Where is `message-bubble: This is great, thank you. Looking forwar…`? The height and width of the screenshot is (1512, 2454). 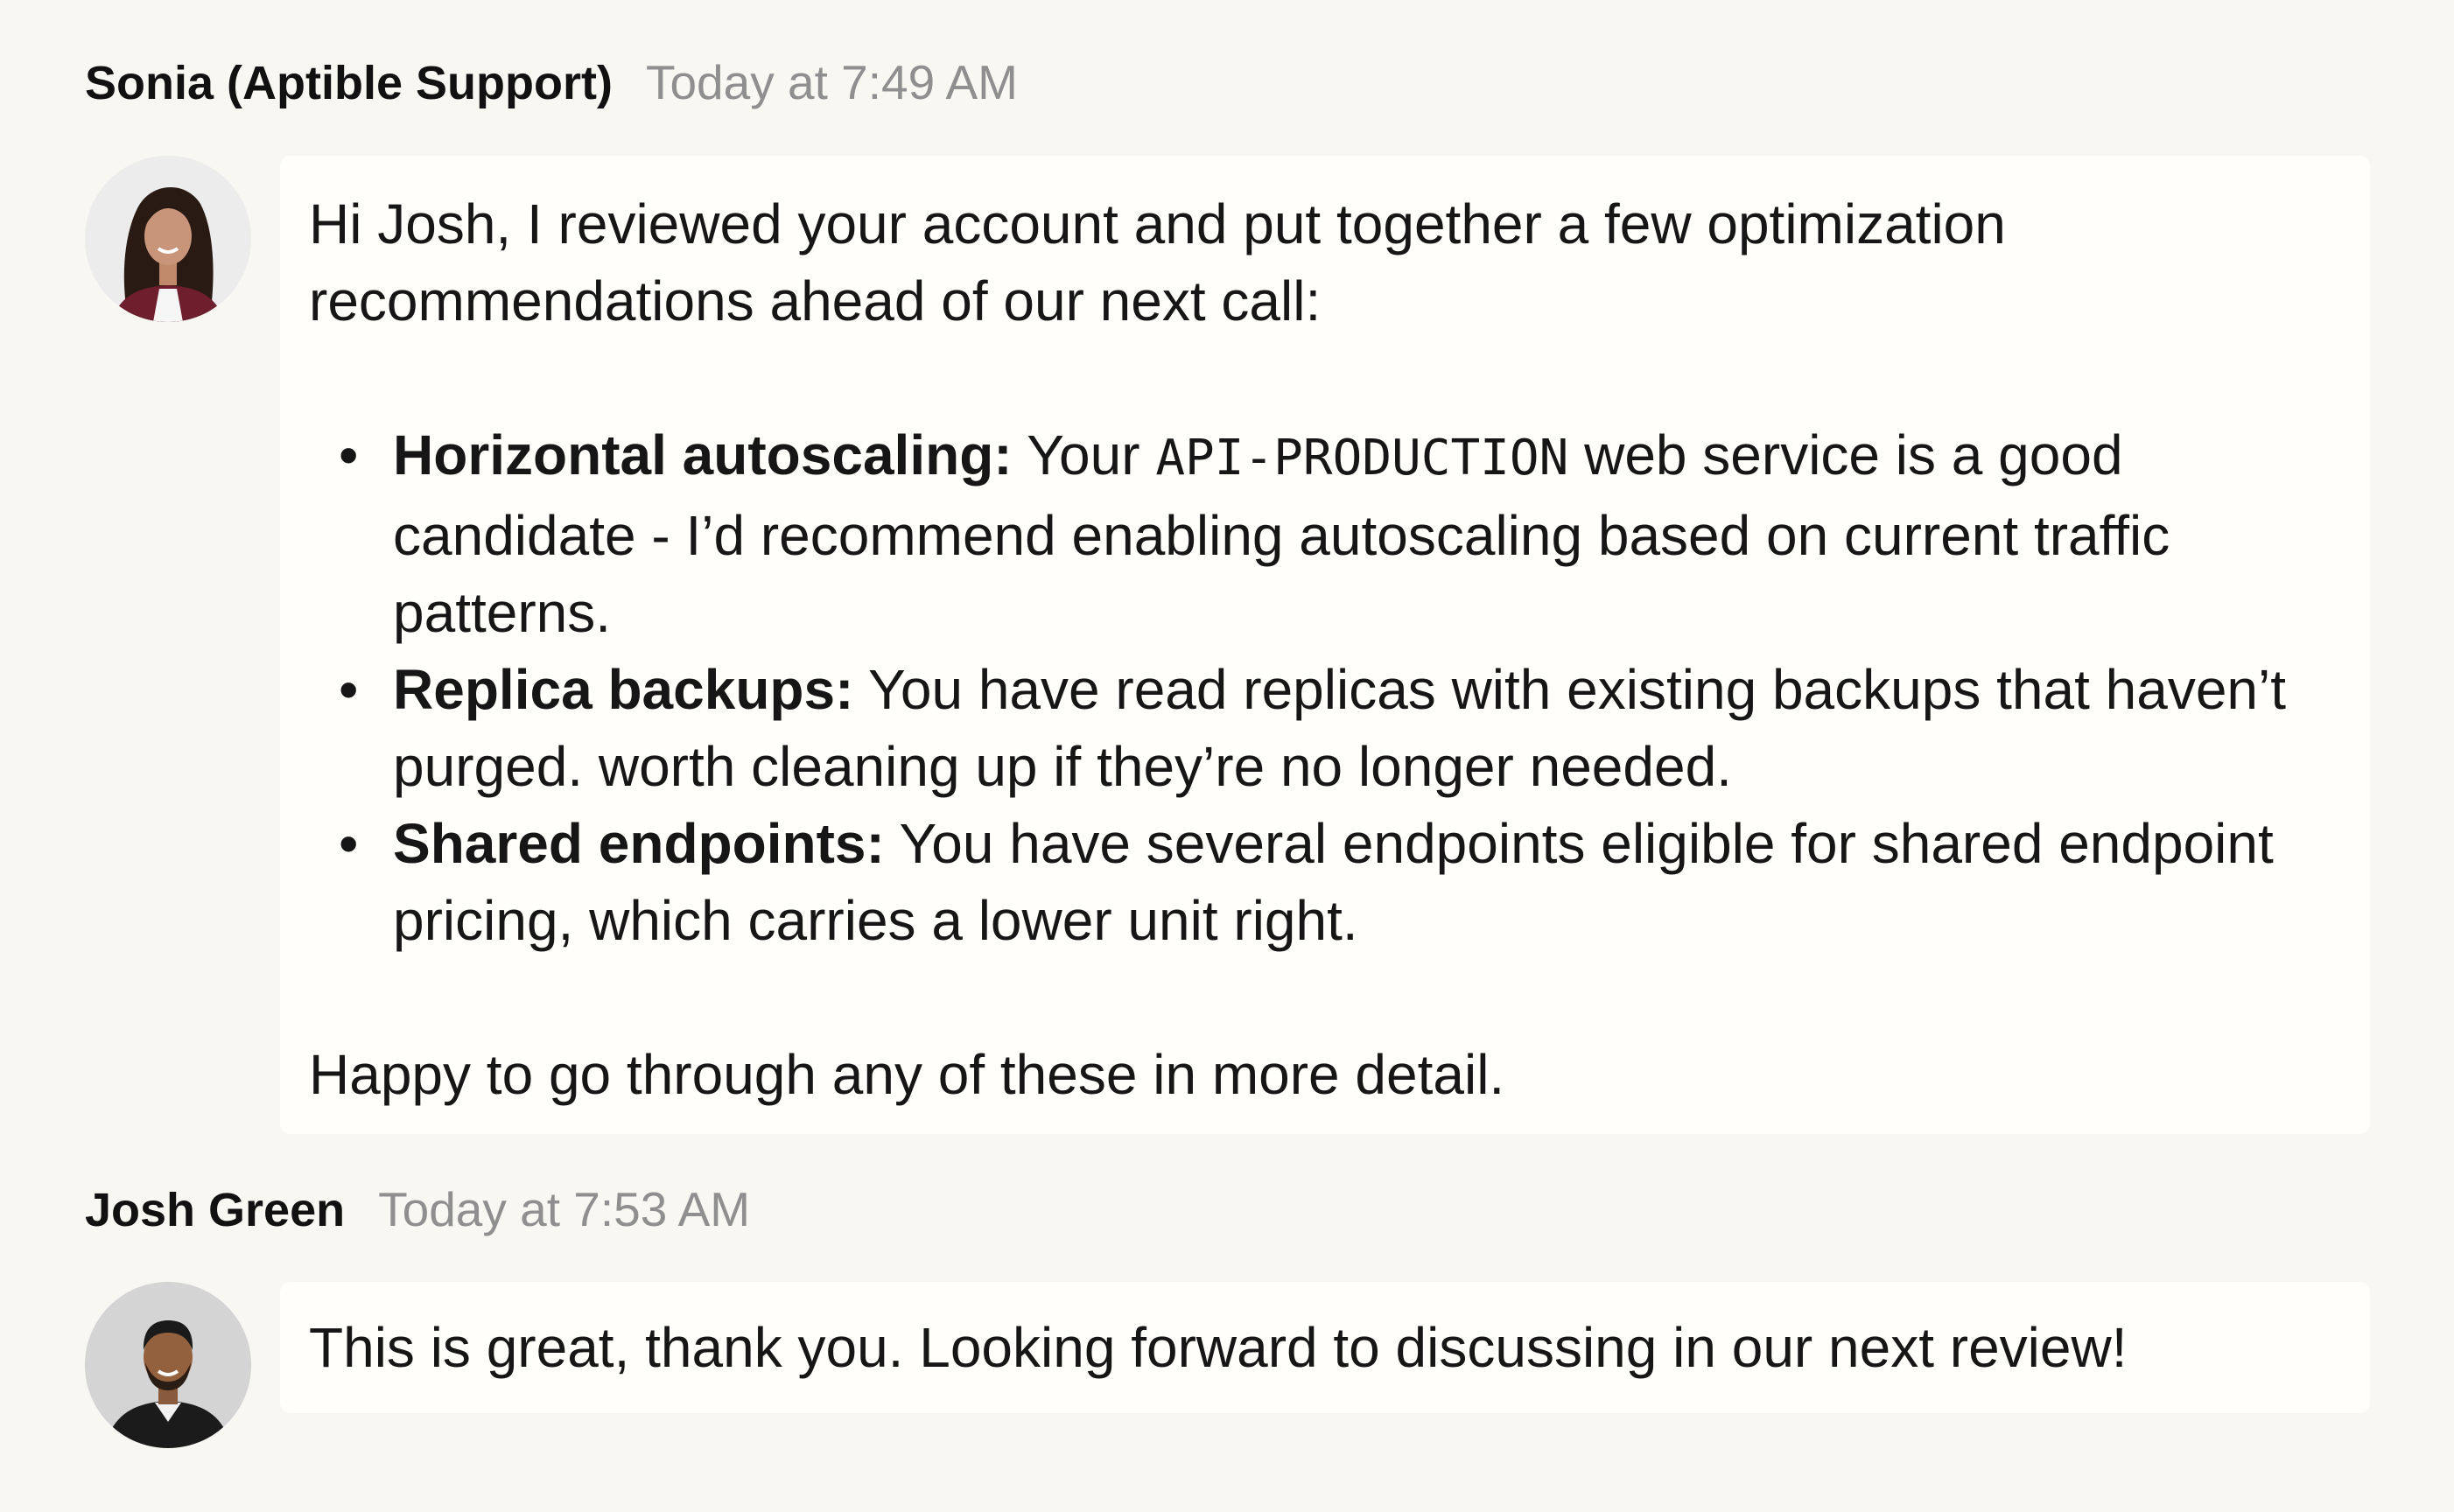 message-bubble: This is great, thank you. Looking forwar… is located at coordinates (1325, 1347).